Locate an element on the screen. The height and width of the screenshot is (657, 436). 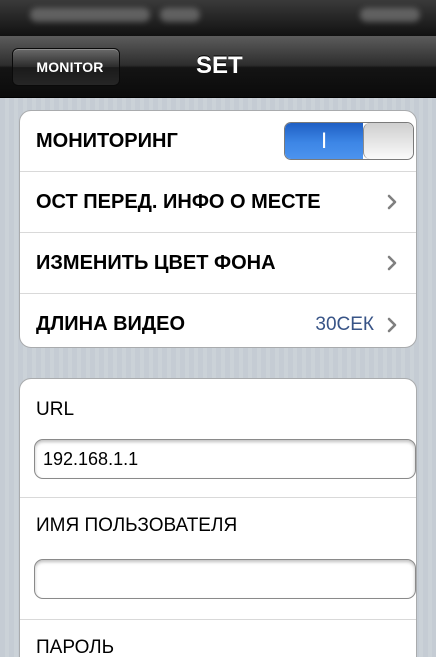
status-bar is located at coordinates (218, 18).